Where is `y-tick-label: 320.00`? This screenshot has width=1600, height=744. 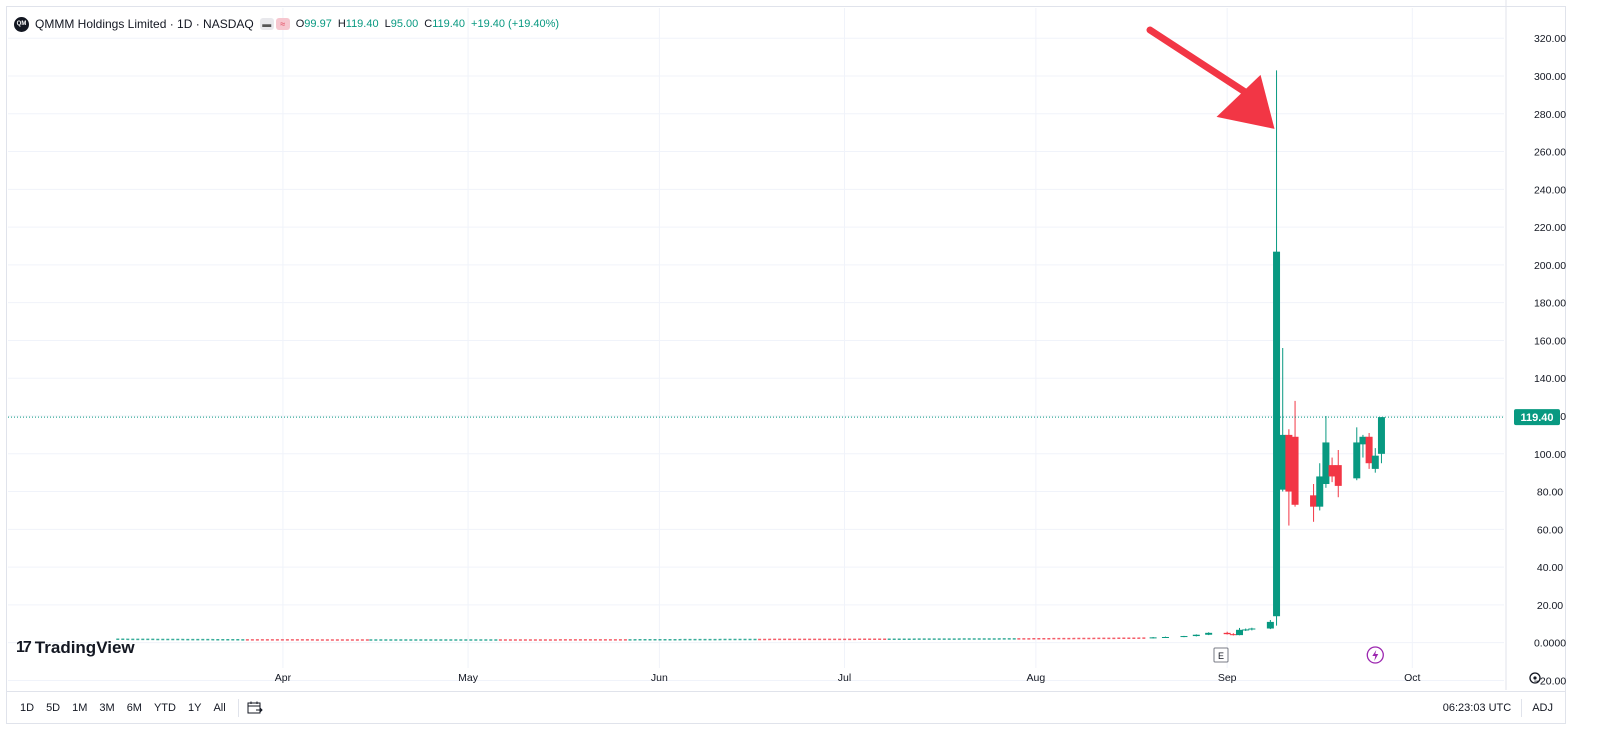
y-tick-label: 320.00 is located at coordinates (1550, 39).